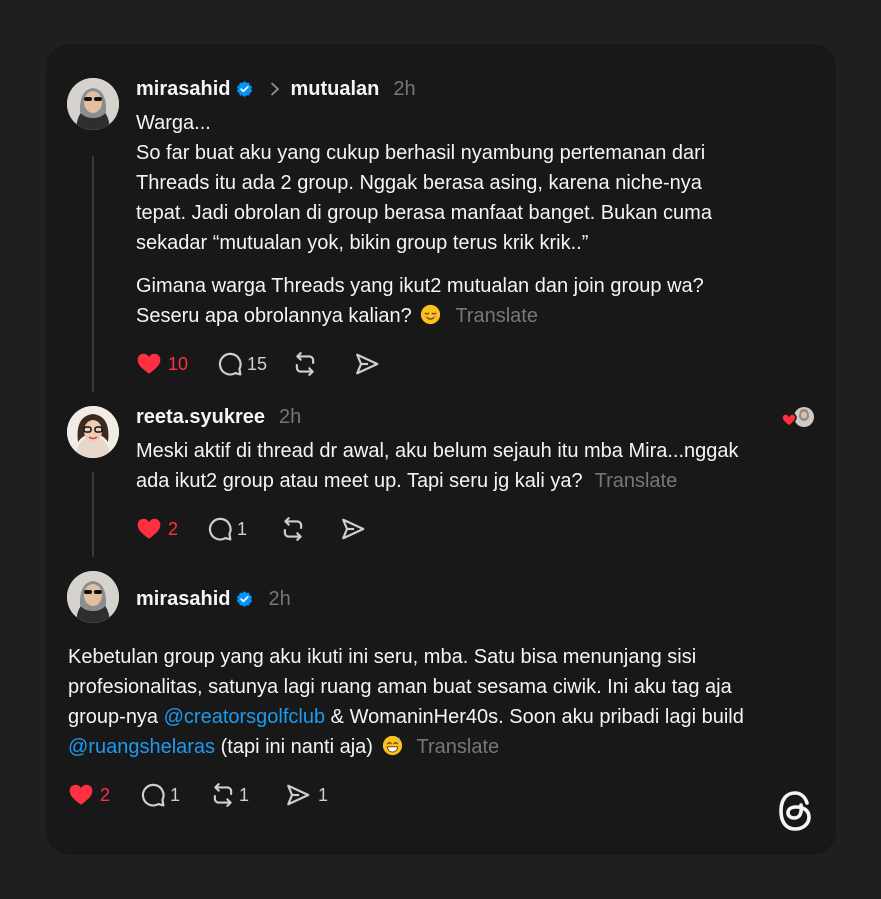 The image size is (881, 899). I want to click on liked-by-author-icon, so click(797, 417).